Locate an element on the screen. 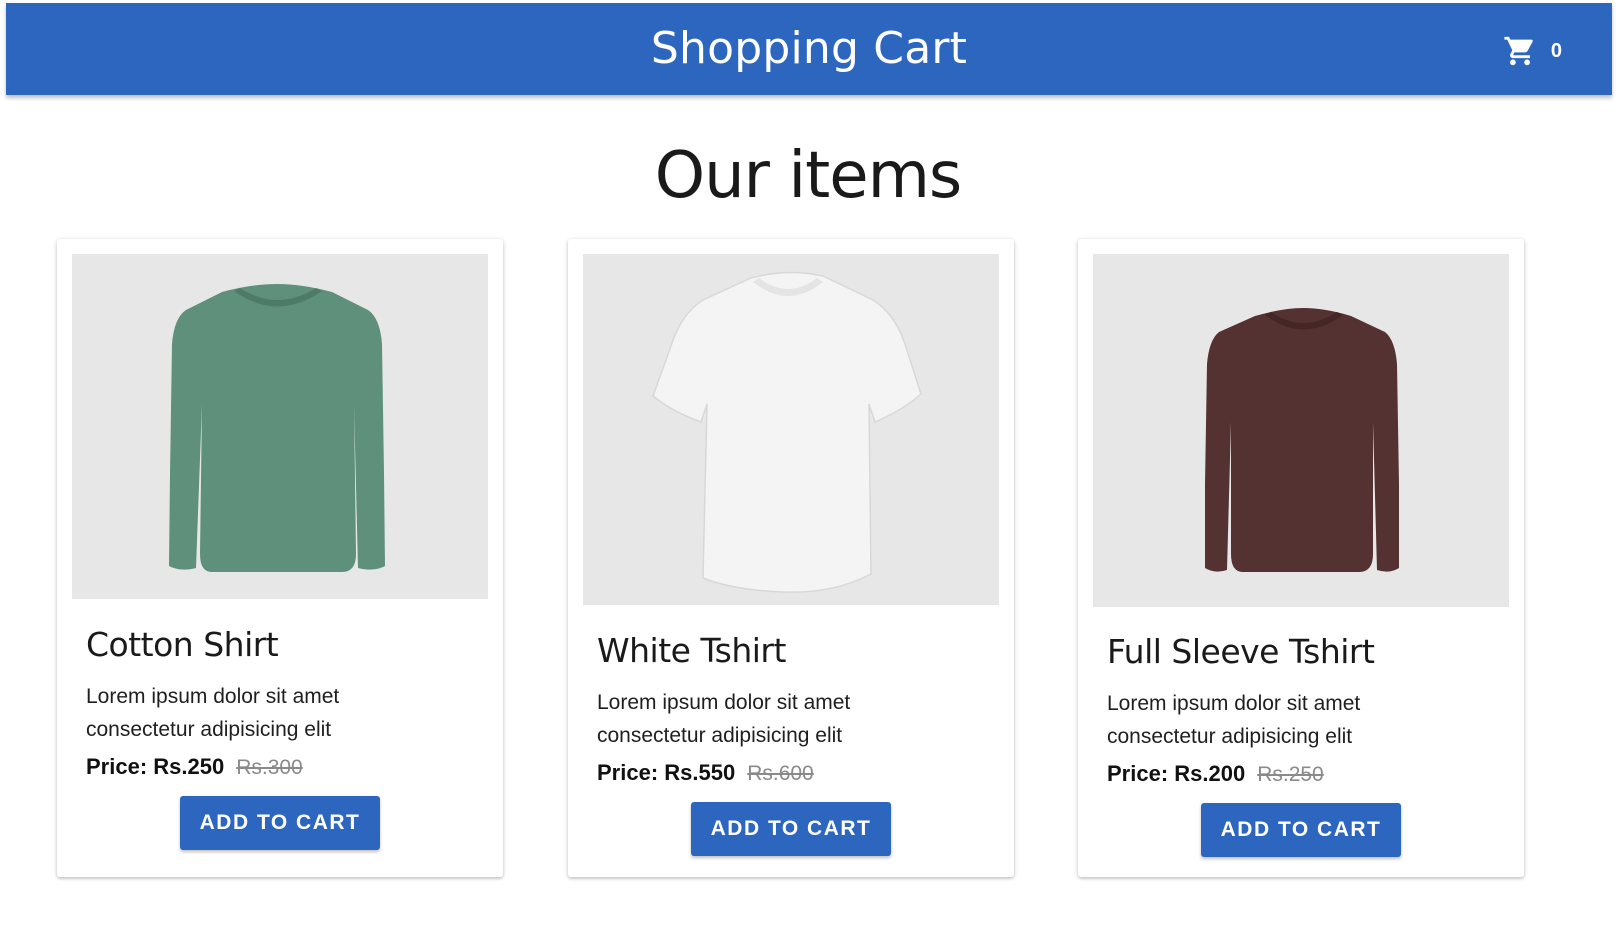 Image resolution: width=1616 pixels, height=938 pixels. white-short-sleeve-tshirt is located at coordinates (787, 432).